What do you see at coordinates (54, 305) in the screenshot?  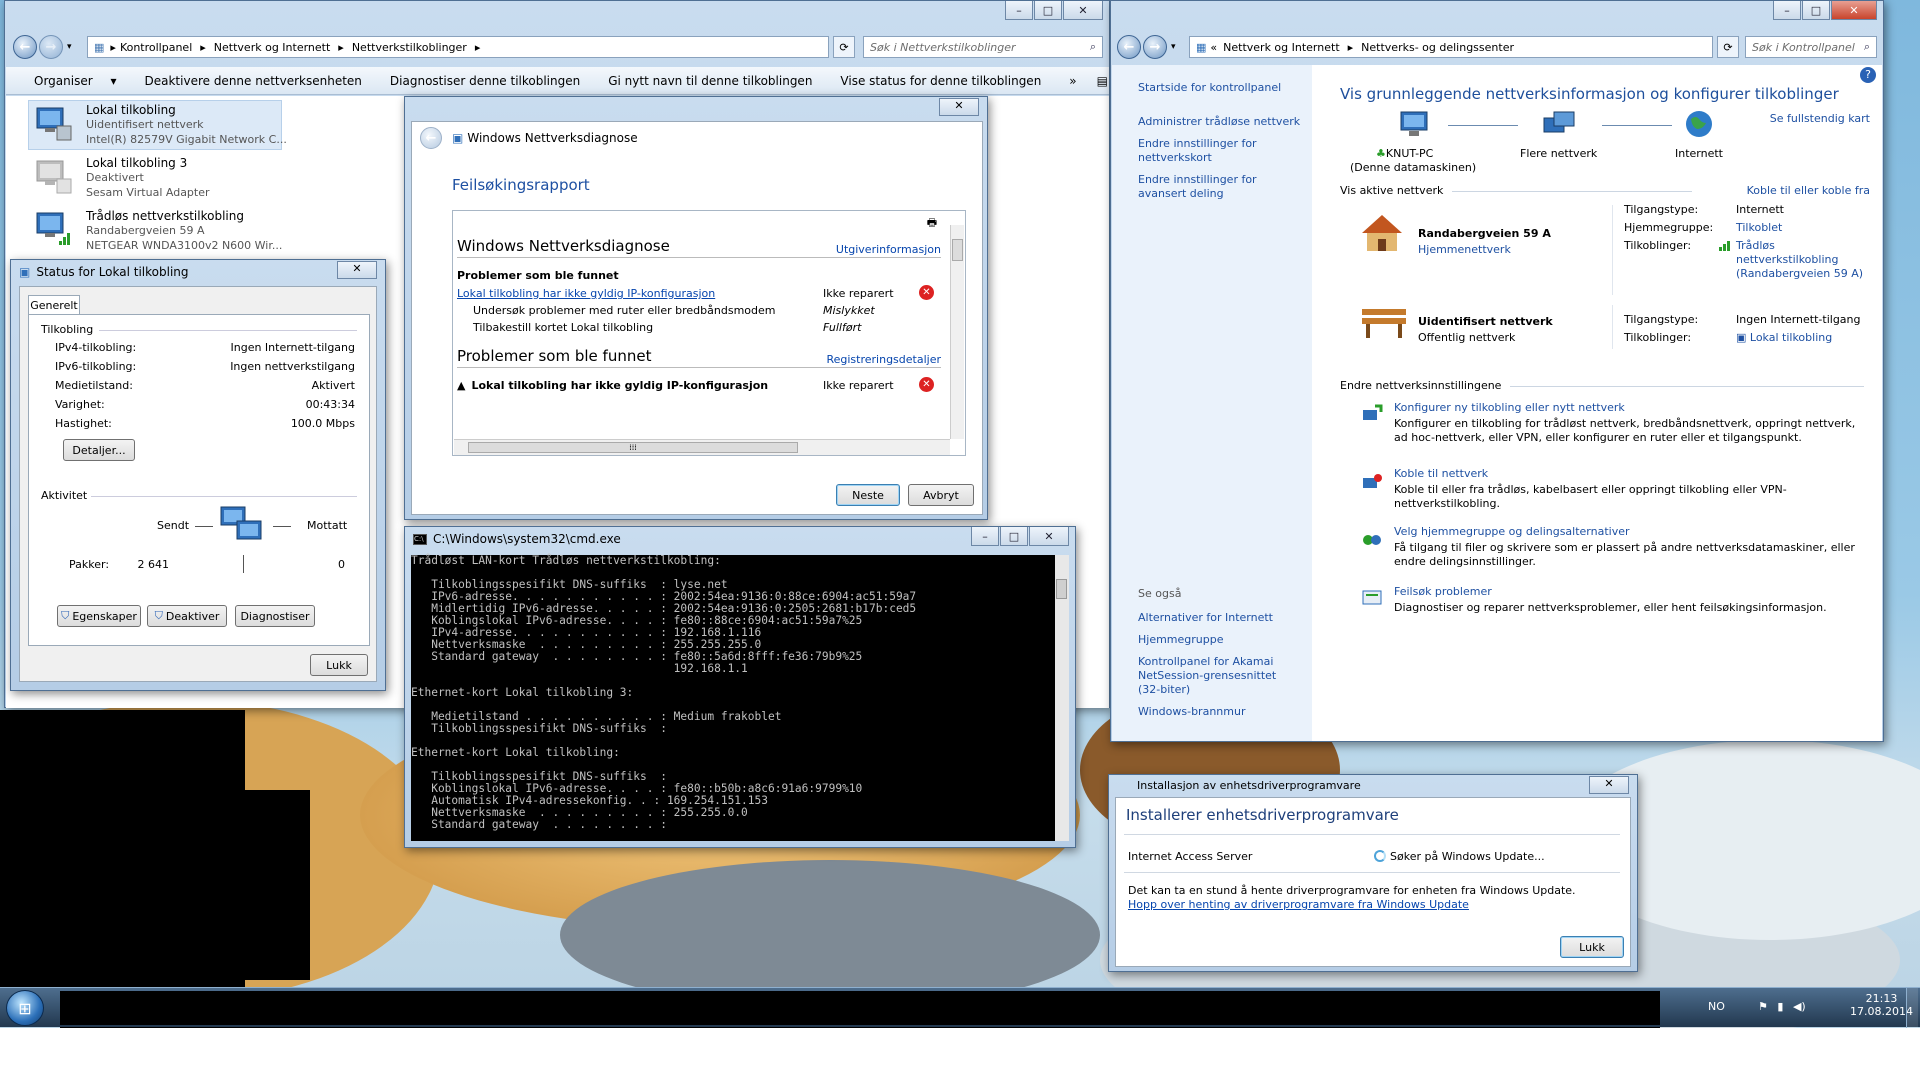 I see `tab-general: Generelt` at bounding box center [54, 305].